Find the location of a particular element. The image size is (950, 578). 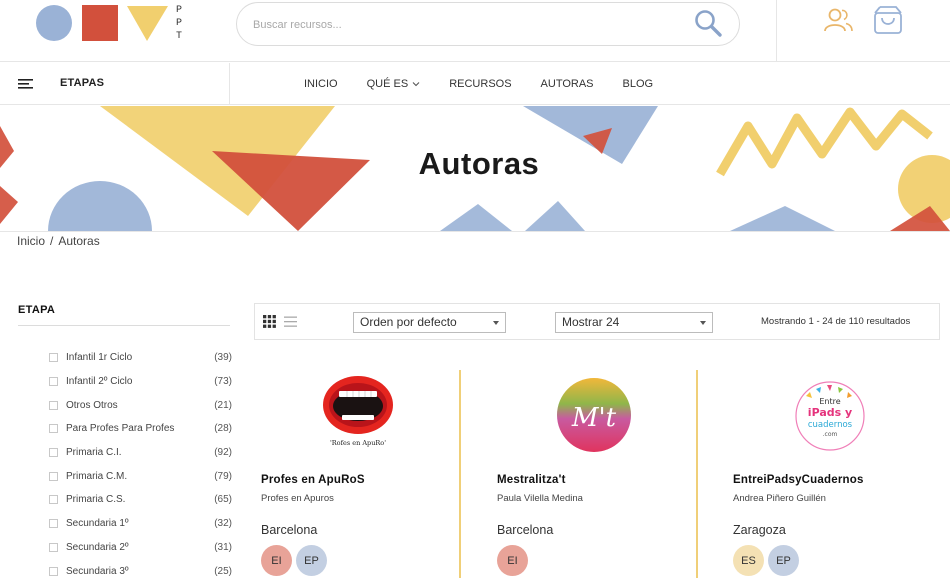

card-divider is located at coordinates (697, 474).